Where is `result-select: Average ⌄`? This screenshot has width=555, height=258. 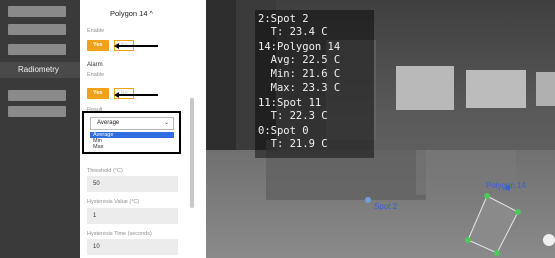 result-select: Average ⌄ is located at coordinates (132, 123).